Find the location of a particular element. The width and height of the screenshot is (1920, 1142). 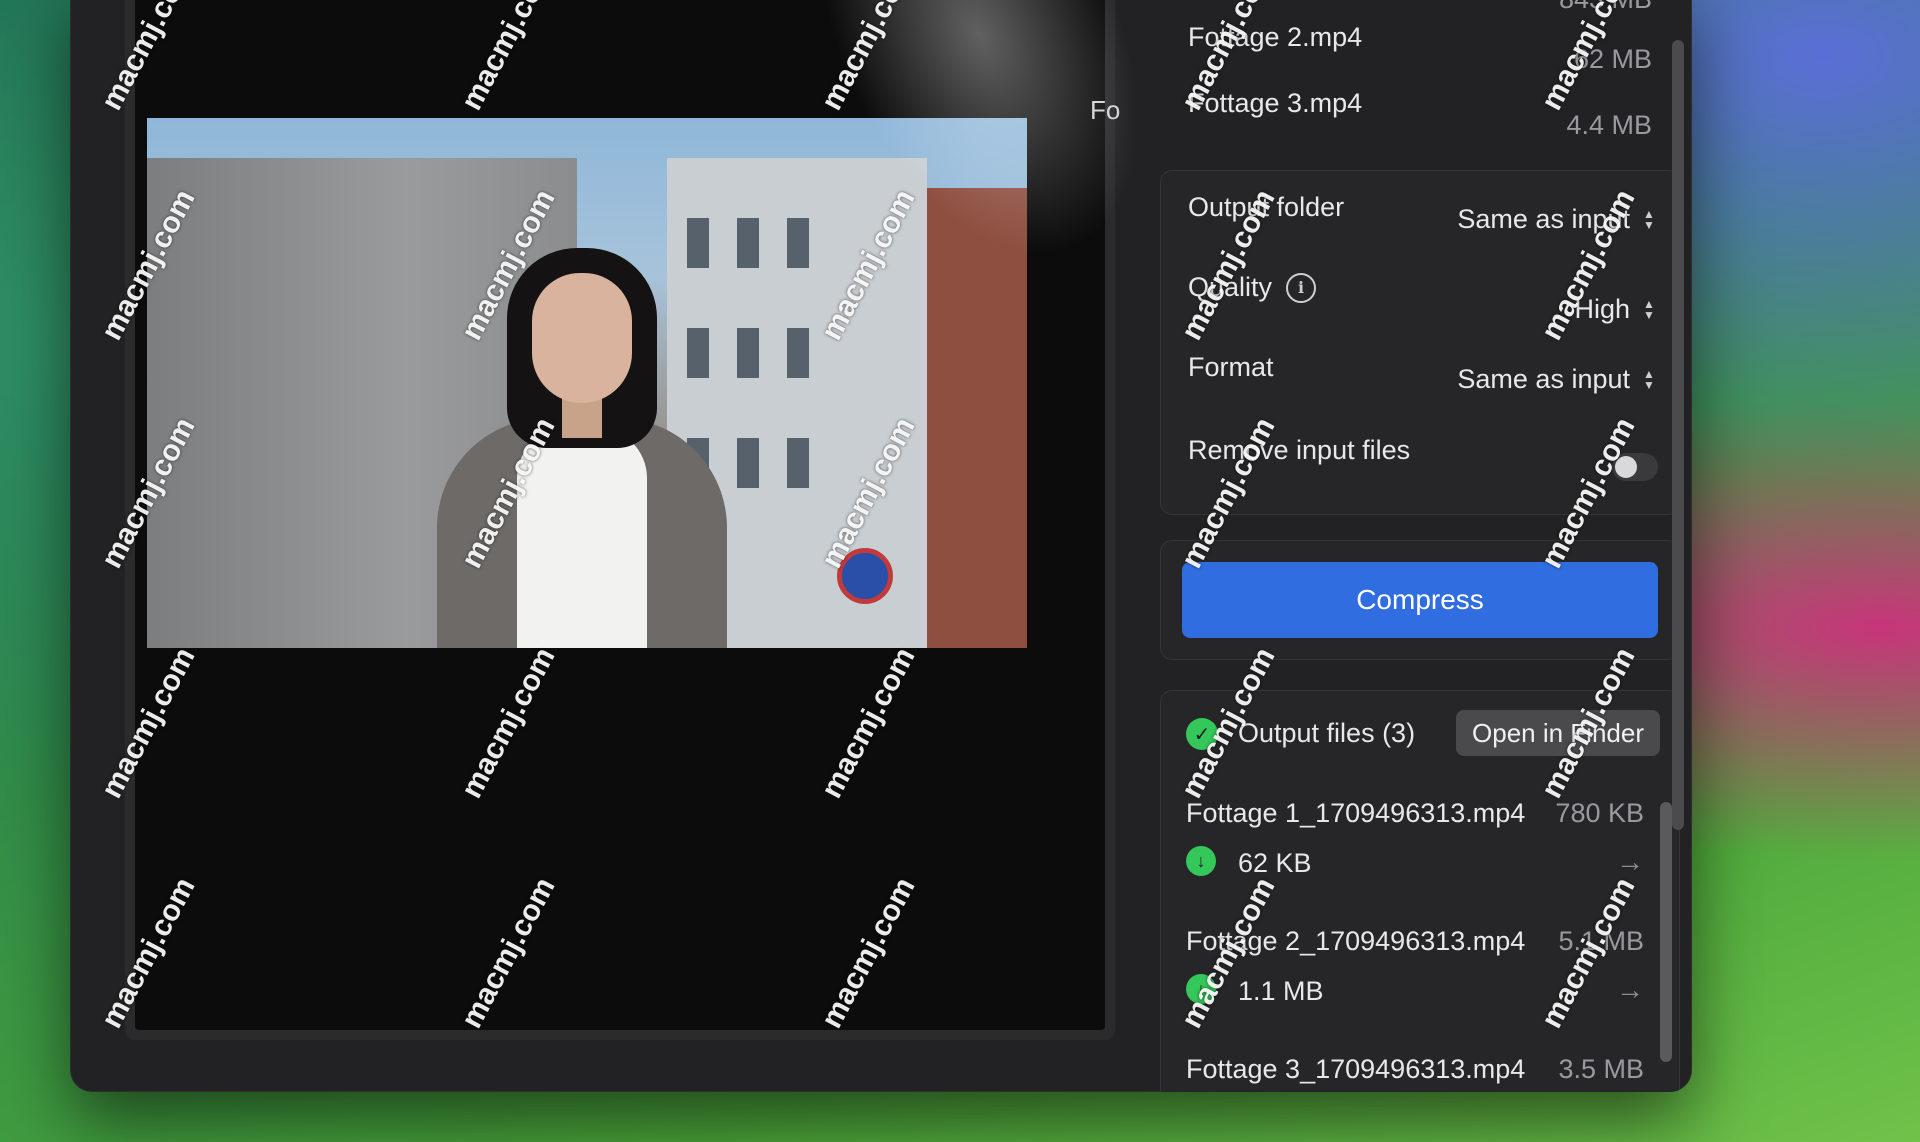

person-face is located at coordinates (582, 338).